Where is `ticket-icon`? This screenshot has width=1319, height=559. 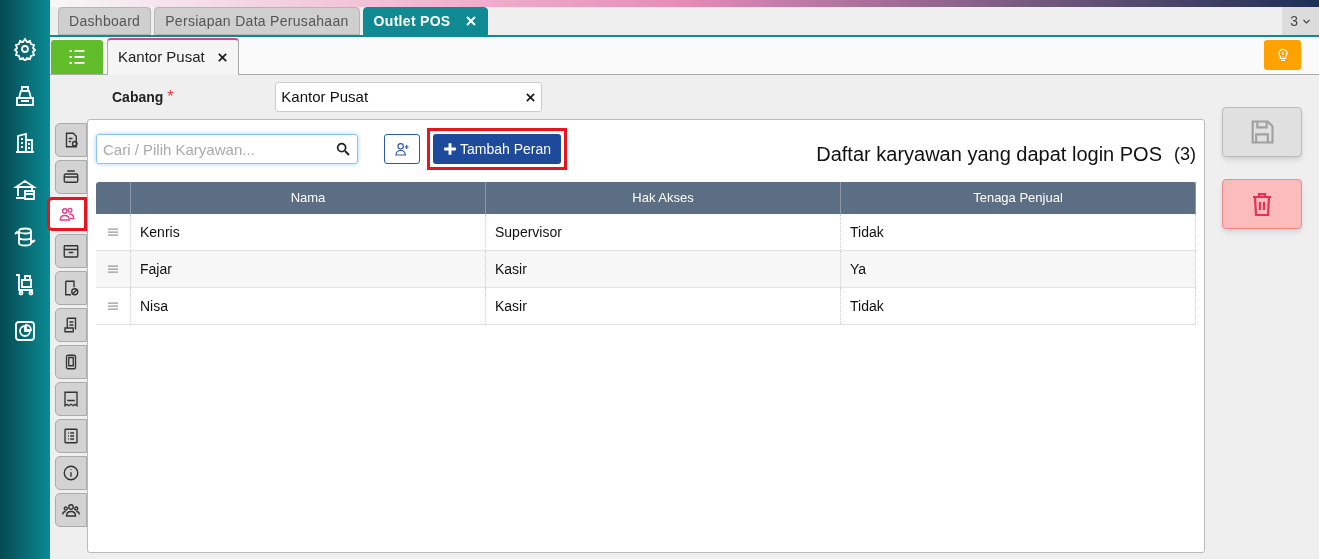
ticket-icon is located at coordinates (71, 399).